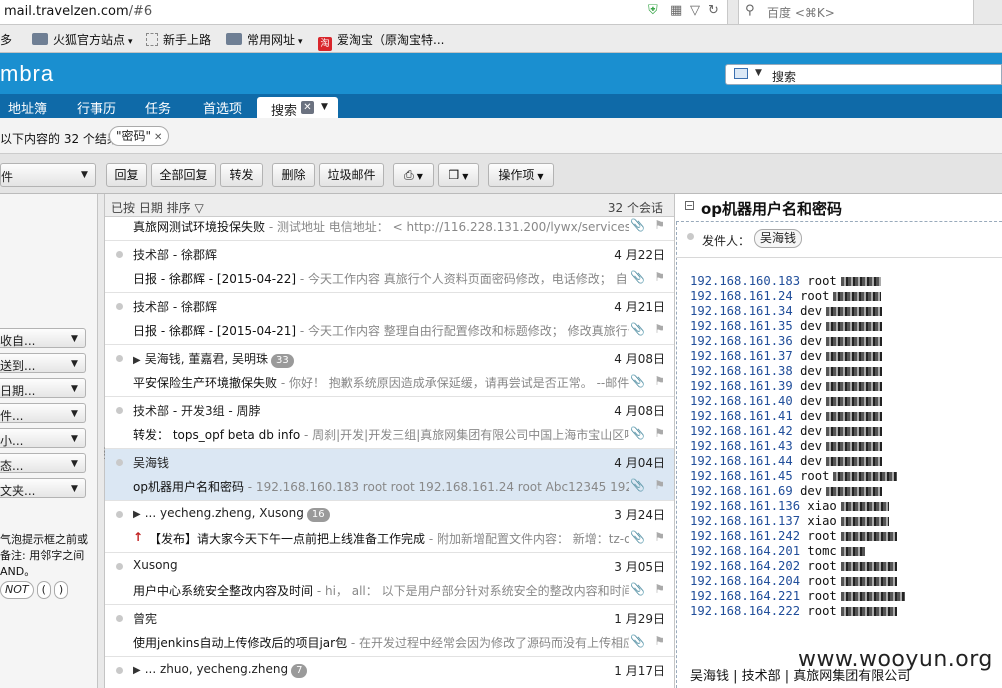 Image resolution: width=1002 pixels, height=688 pixels. I want to click on ip-address: 192.168.161.136, so click(745, 506).